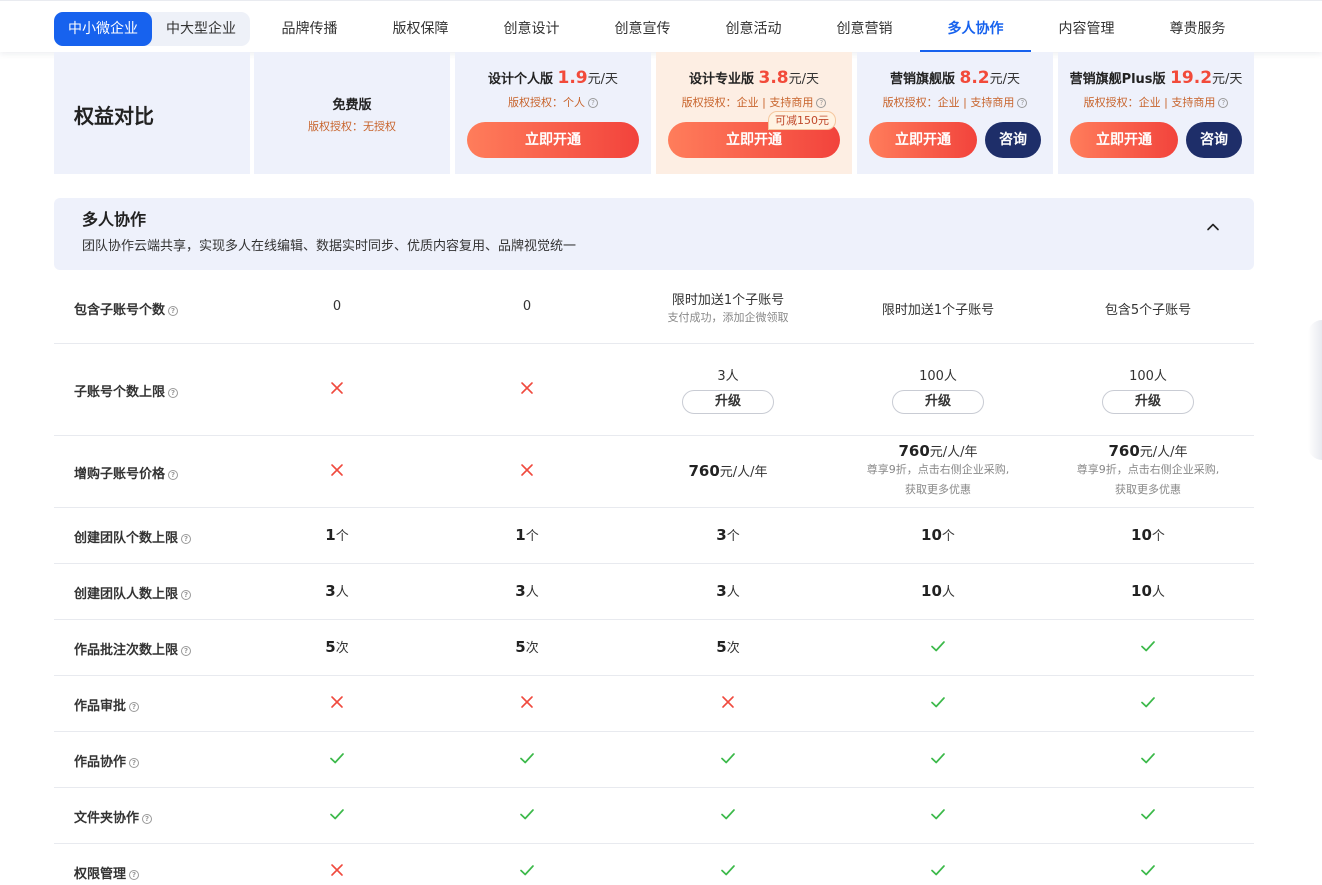  What do you see at coordinates (642, 27) in the screenshot?
I see `tab-creative-promo: 创意宣传` at bounding box center [642, 27].